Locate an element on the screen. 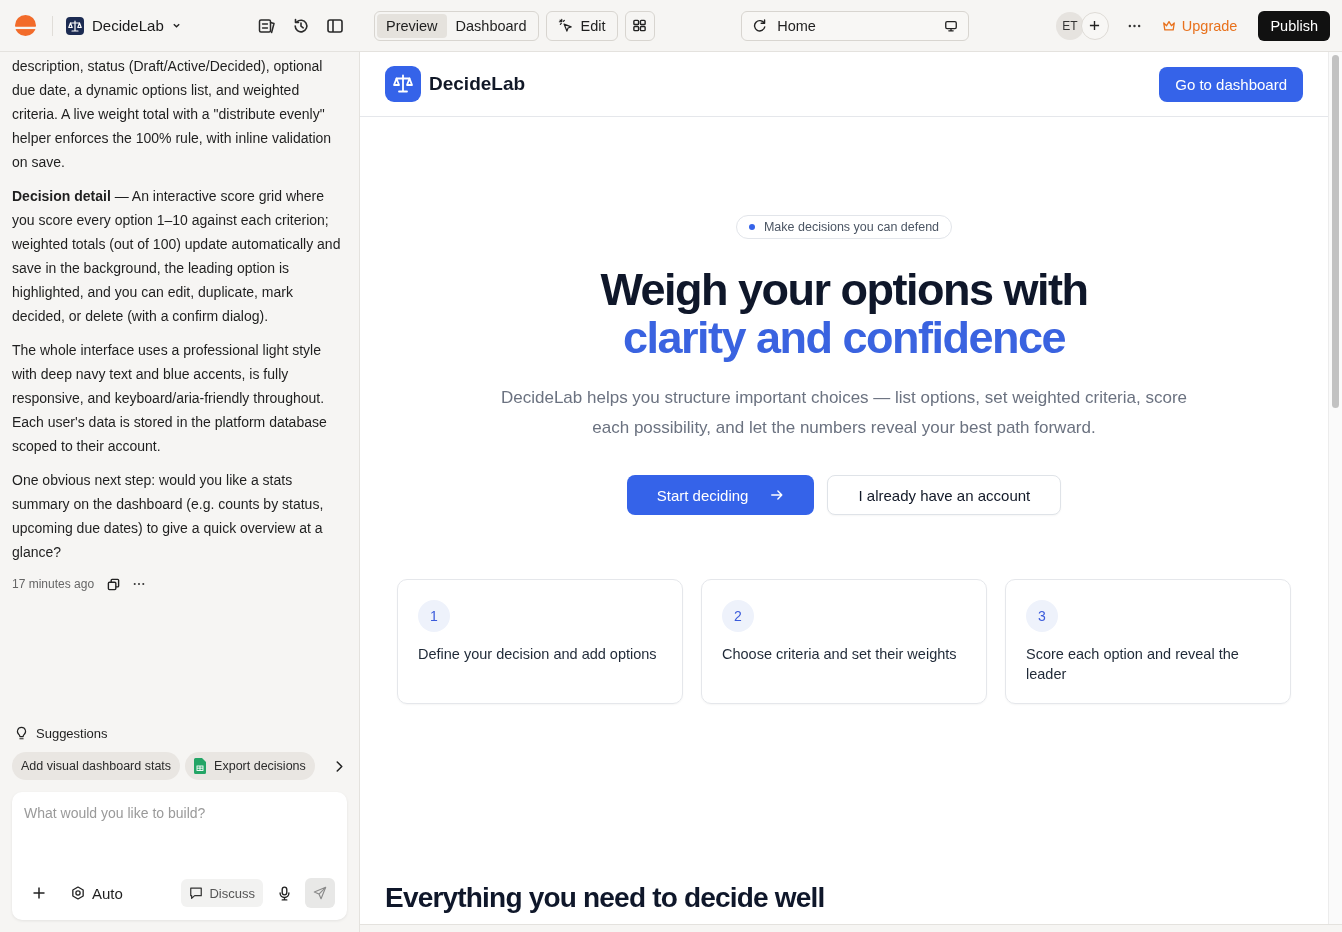 The image size is (1342, 932). logo-icon is located at coordinates (25, 25).